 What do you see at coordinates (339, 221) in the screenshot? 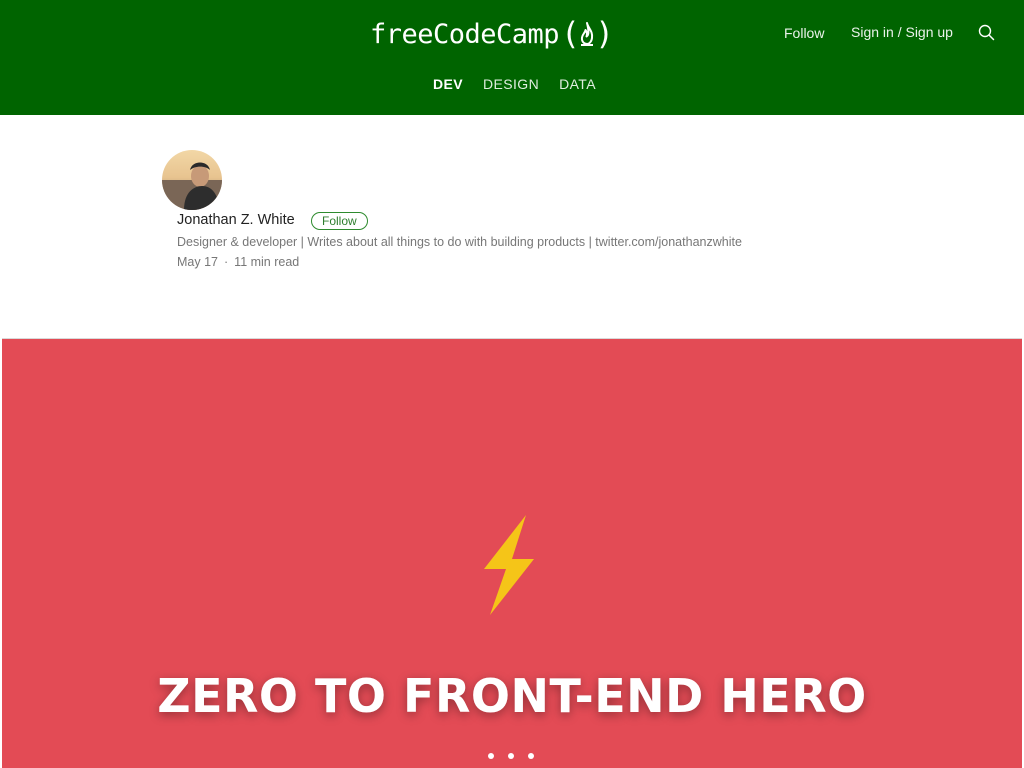
I see `follow-author-button: Follow` at bounding box center [339, 221].